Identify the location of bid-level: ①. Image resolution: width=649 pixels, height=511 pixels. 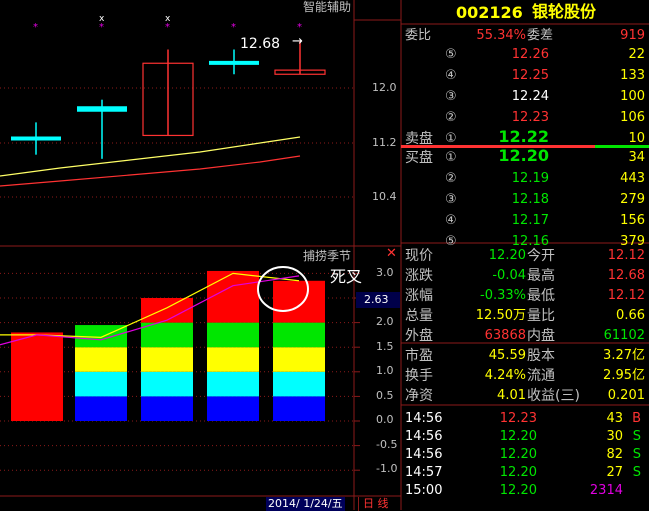
(451, 157).